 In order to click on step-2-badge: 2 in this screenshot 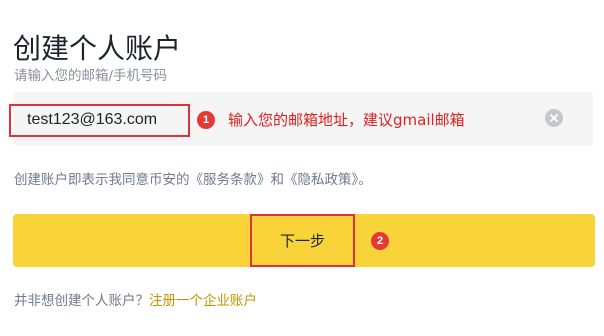, I will do `click(380, 241)`.